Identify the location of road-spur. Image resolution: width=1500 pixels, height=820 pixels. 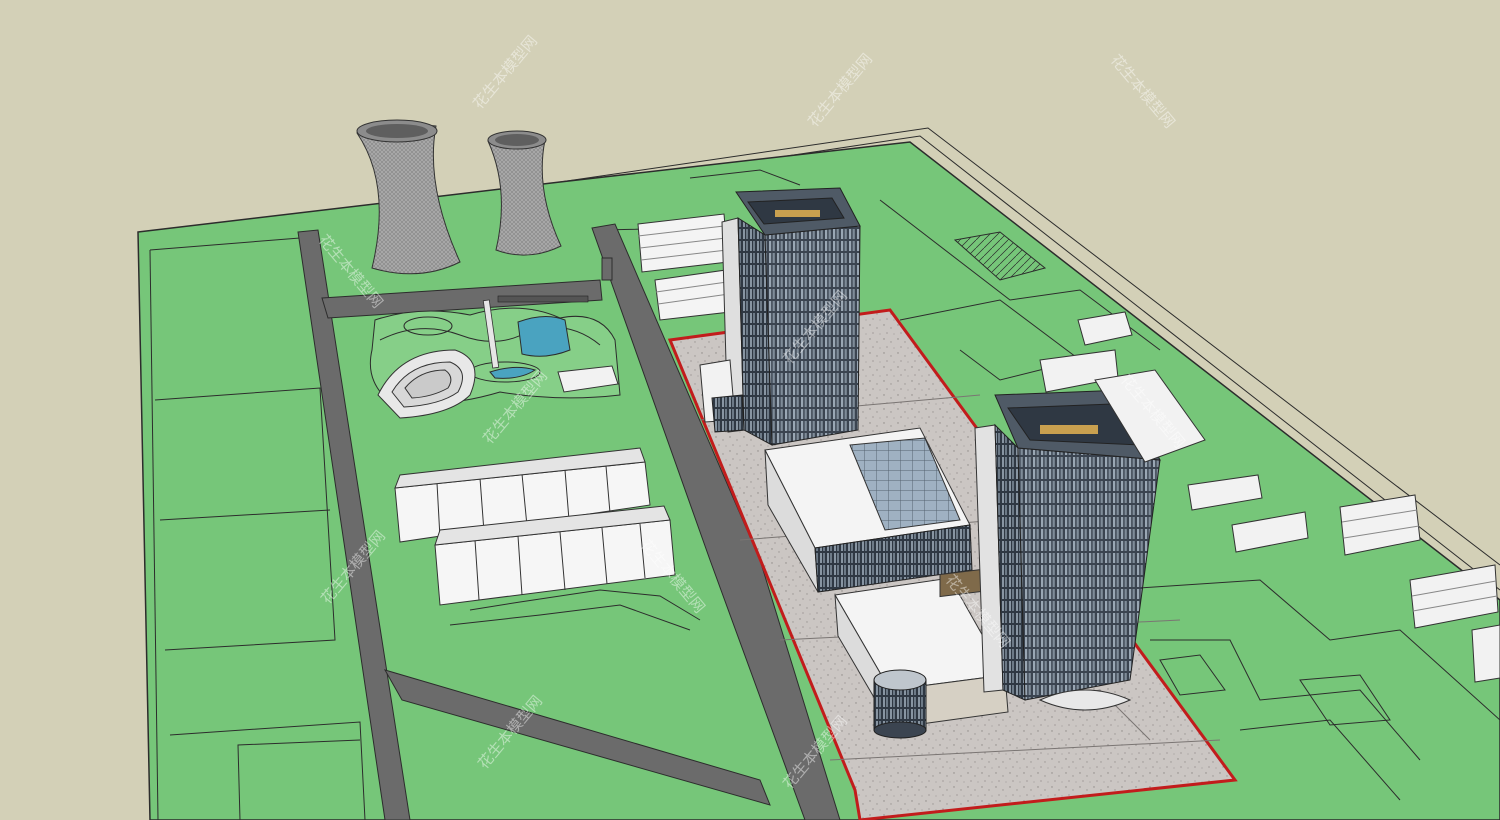
(607, 269).